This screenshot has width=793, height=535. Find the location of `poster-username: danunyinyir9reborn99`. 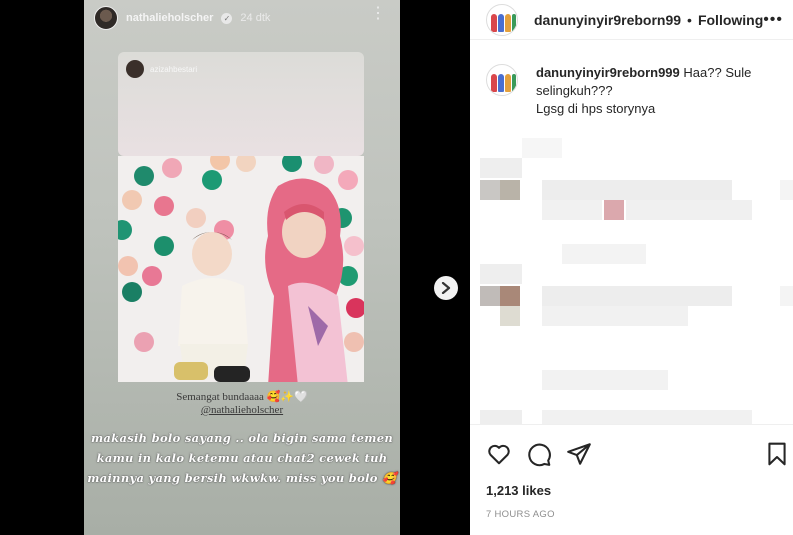

poster-username: danunyinyir9reborn99 is located at coordinates (607, 20).